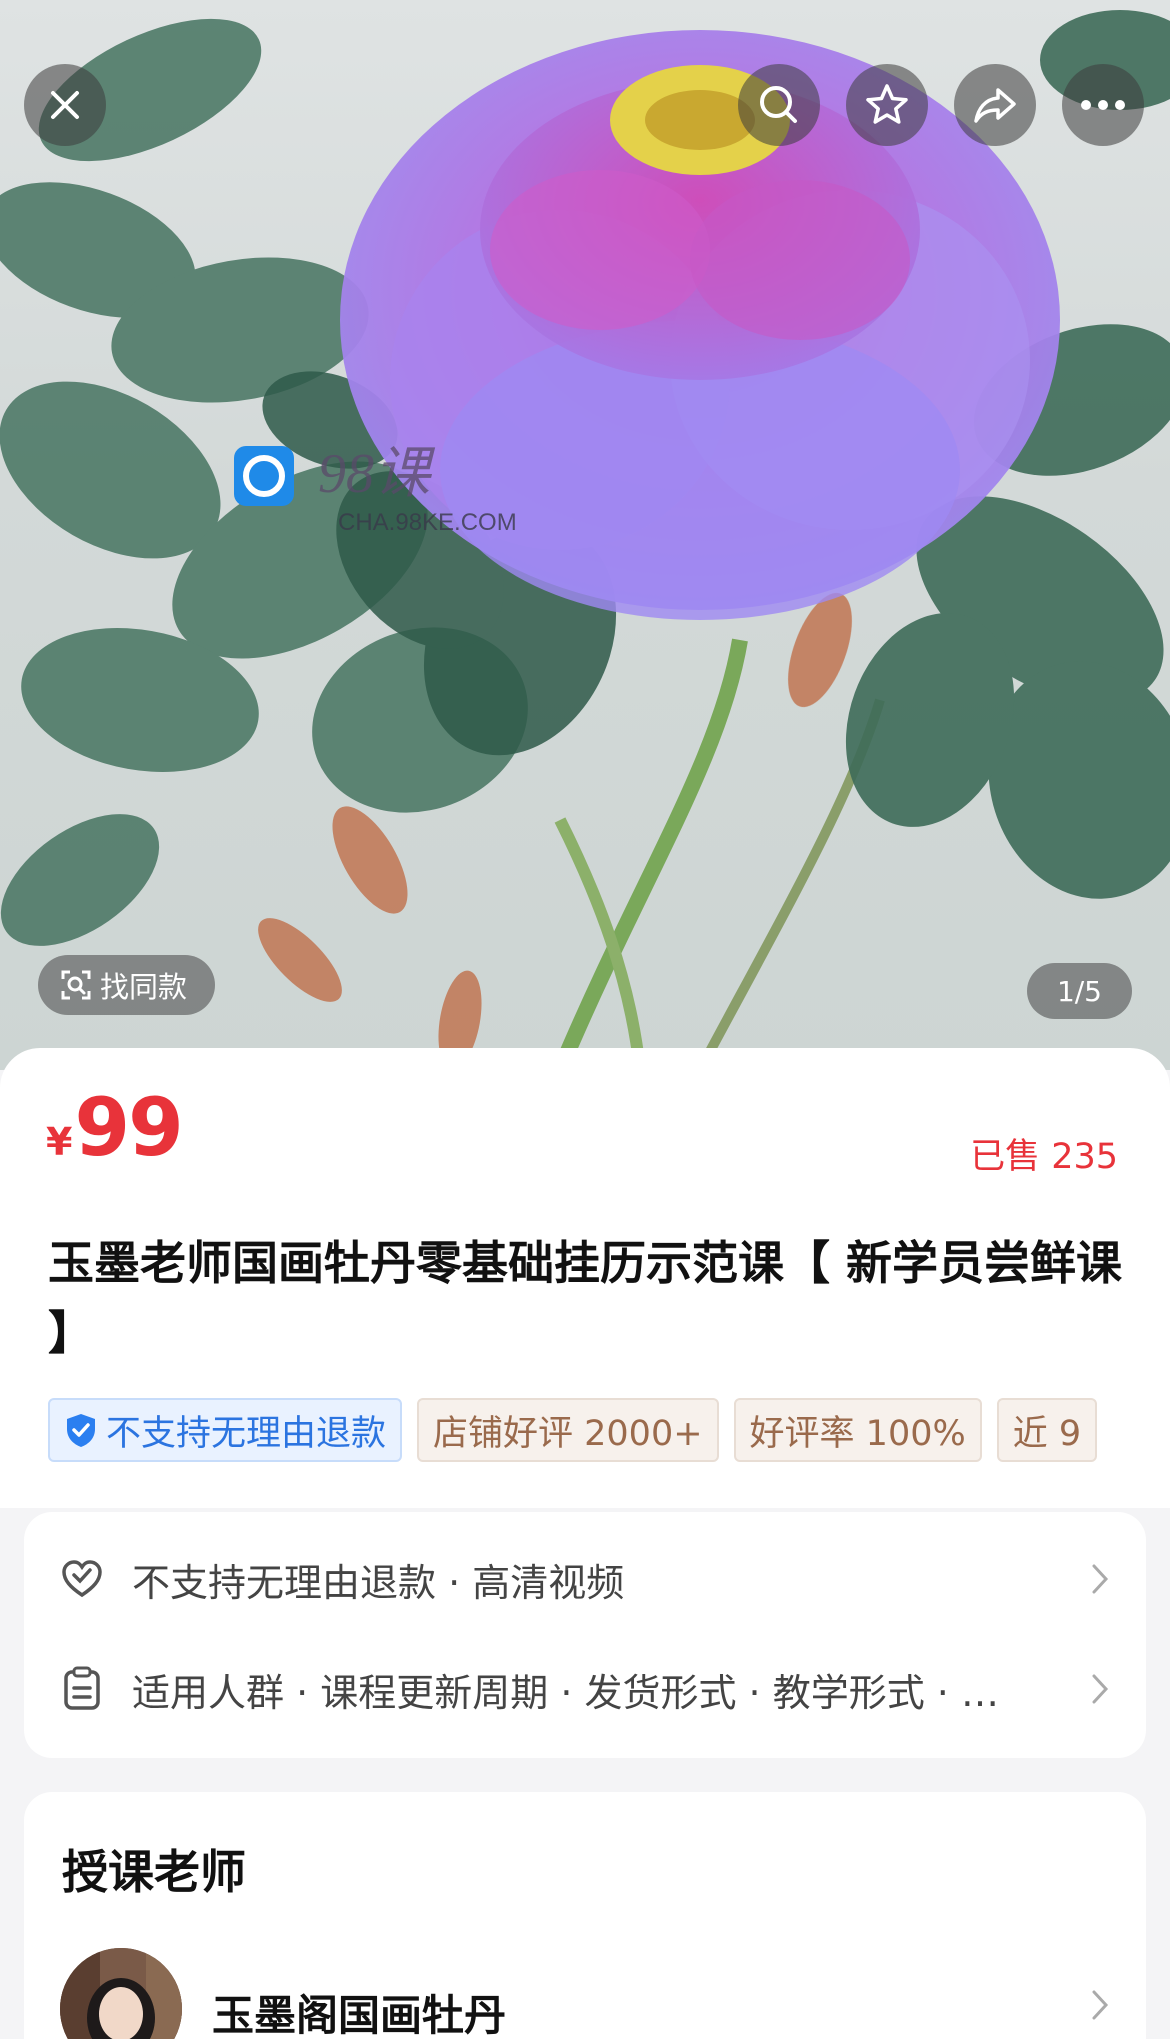 This screenshot has height=2039, width=1170. I want to click on share-icon, so click(995, 105).